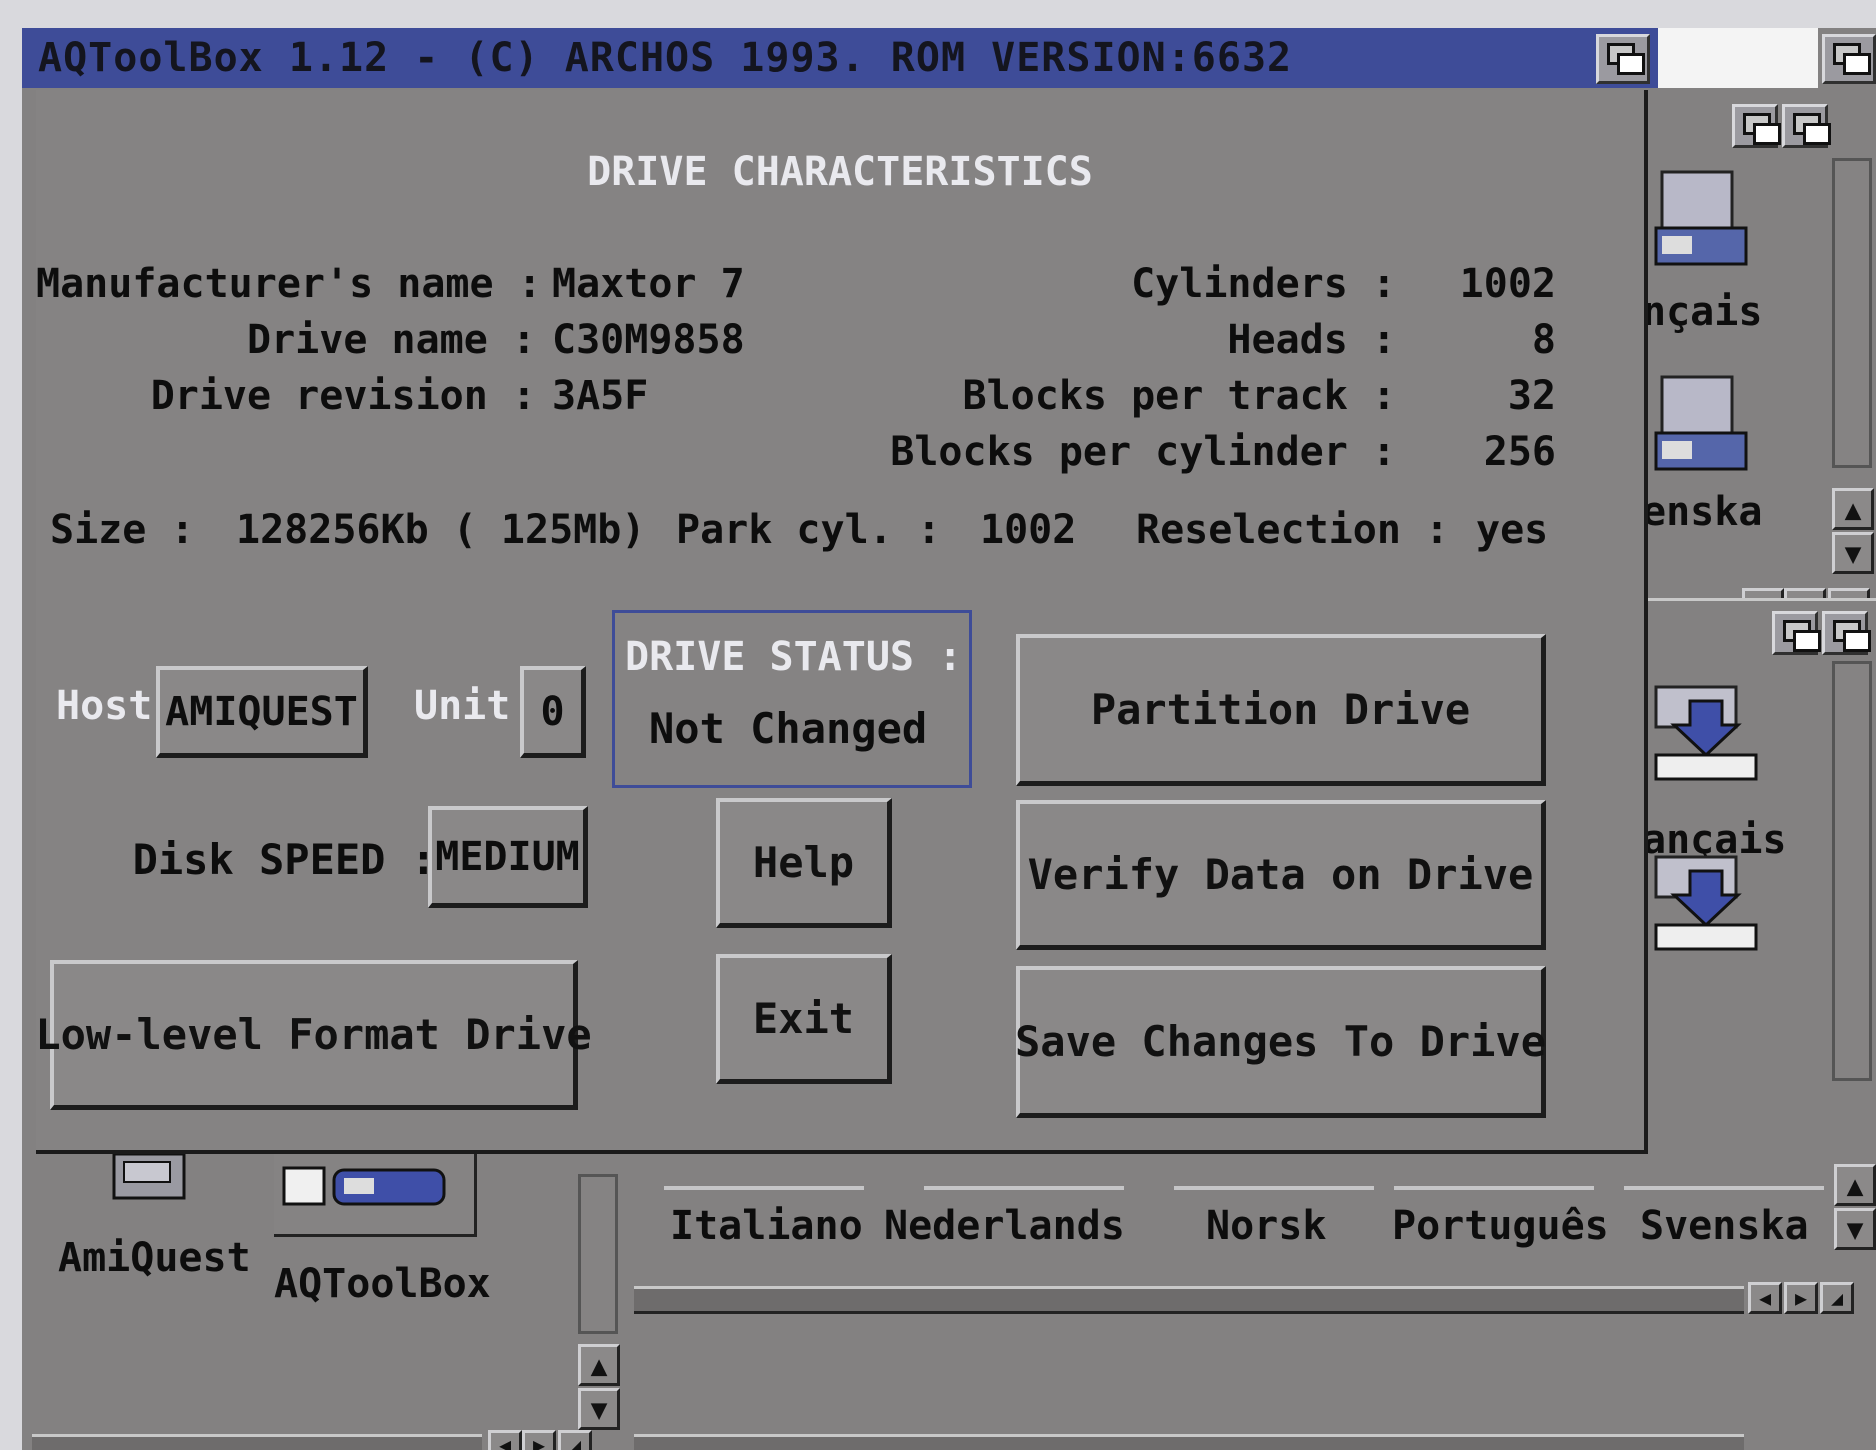  What do you see at coordinates (441, 530) in the screenshot?
I see `size-value: 128256Kb ( 125Mb)` at bounding box center [441, 530].